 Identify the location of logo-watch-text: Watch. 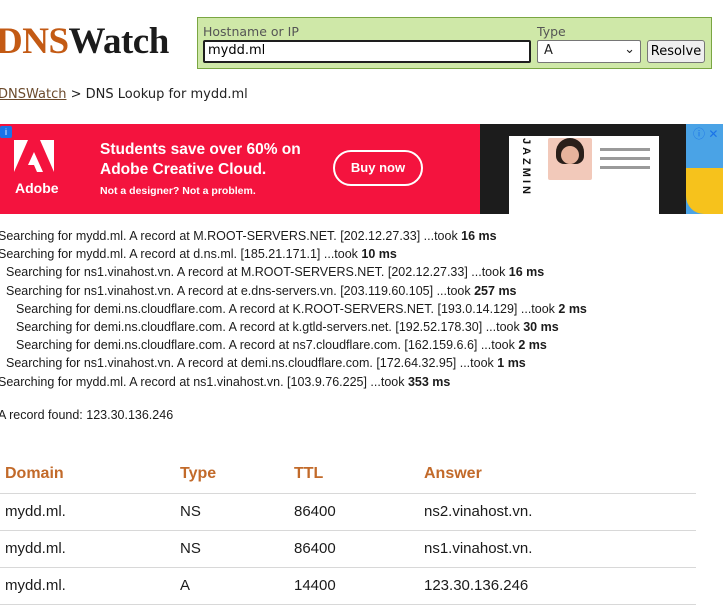
(119, 41).